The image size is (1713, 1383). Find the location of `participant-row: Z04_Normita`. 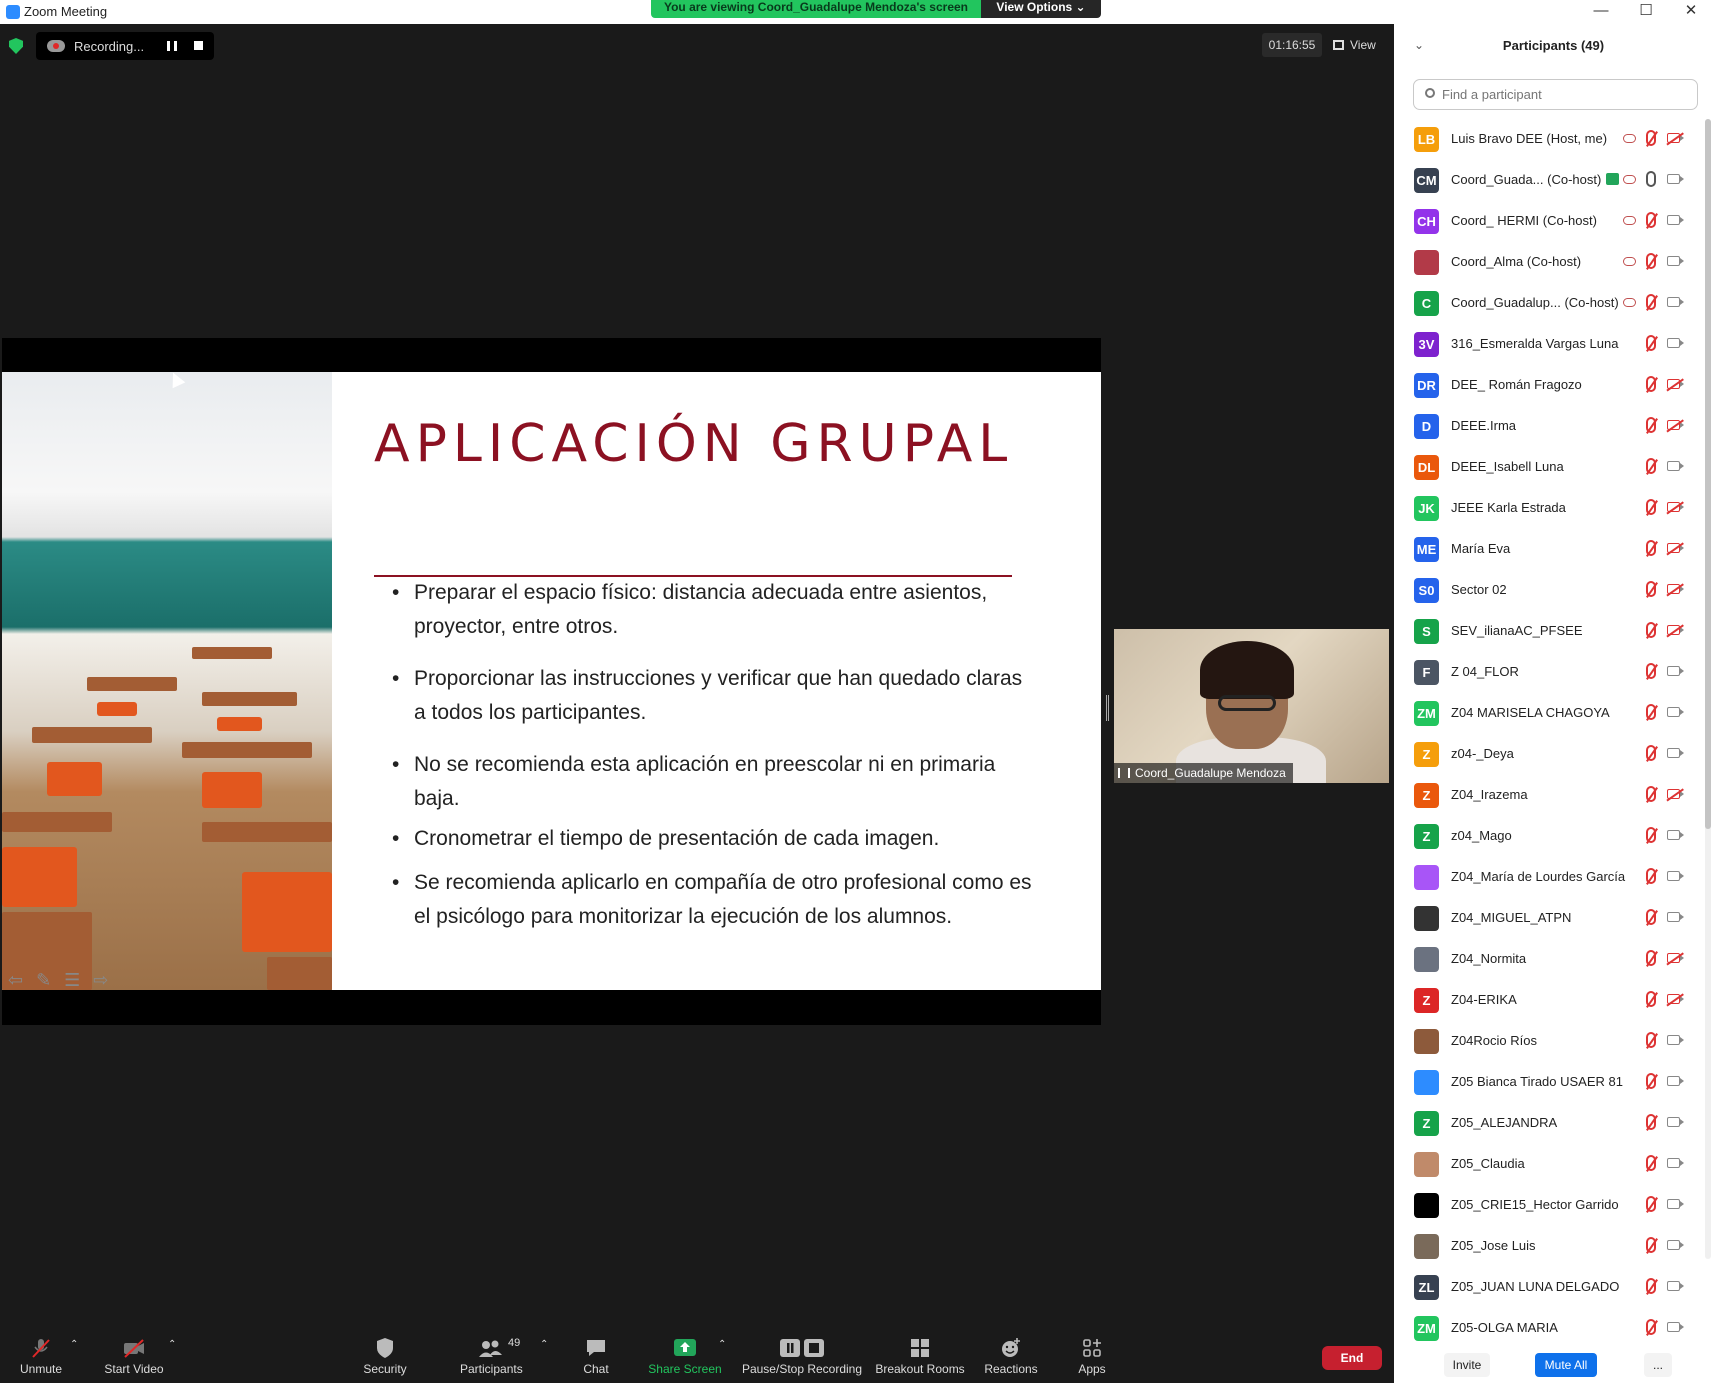

participant-row: Z04_Normita is located at coordinates (1552, 959).